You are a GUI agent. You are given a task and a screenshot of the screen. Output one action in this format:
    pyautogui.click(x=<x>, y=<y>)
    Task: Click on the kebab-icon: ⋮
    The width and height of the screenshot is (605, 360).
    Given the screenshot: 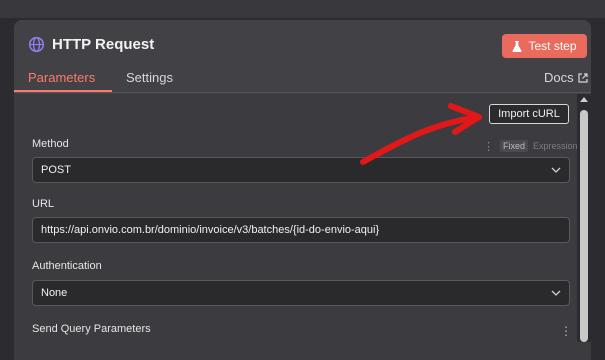 What is the action you would take?
    pyautogui.click(x=566, y=331)
    